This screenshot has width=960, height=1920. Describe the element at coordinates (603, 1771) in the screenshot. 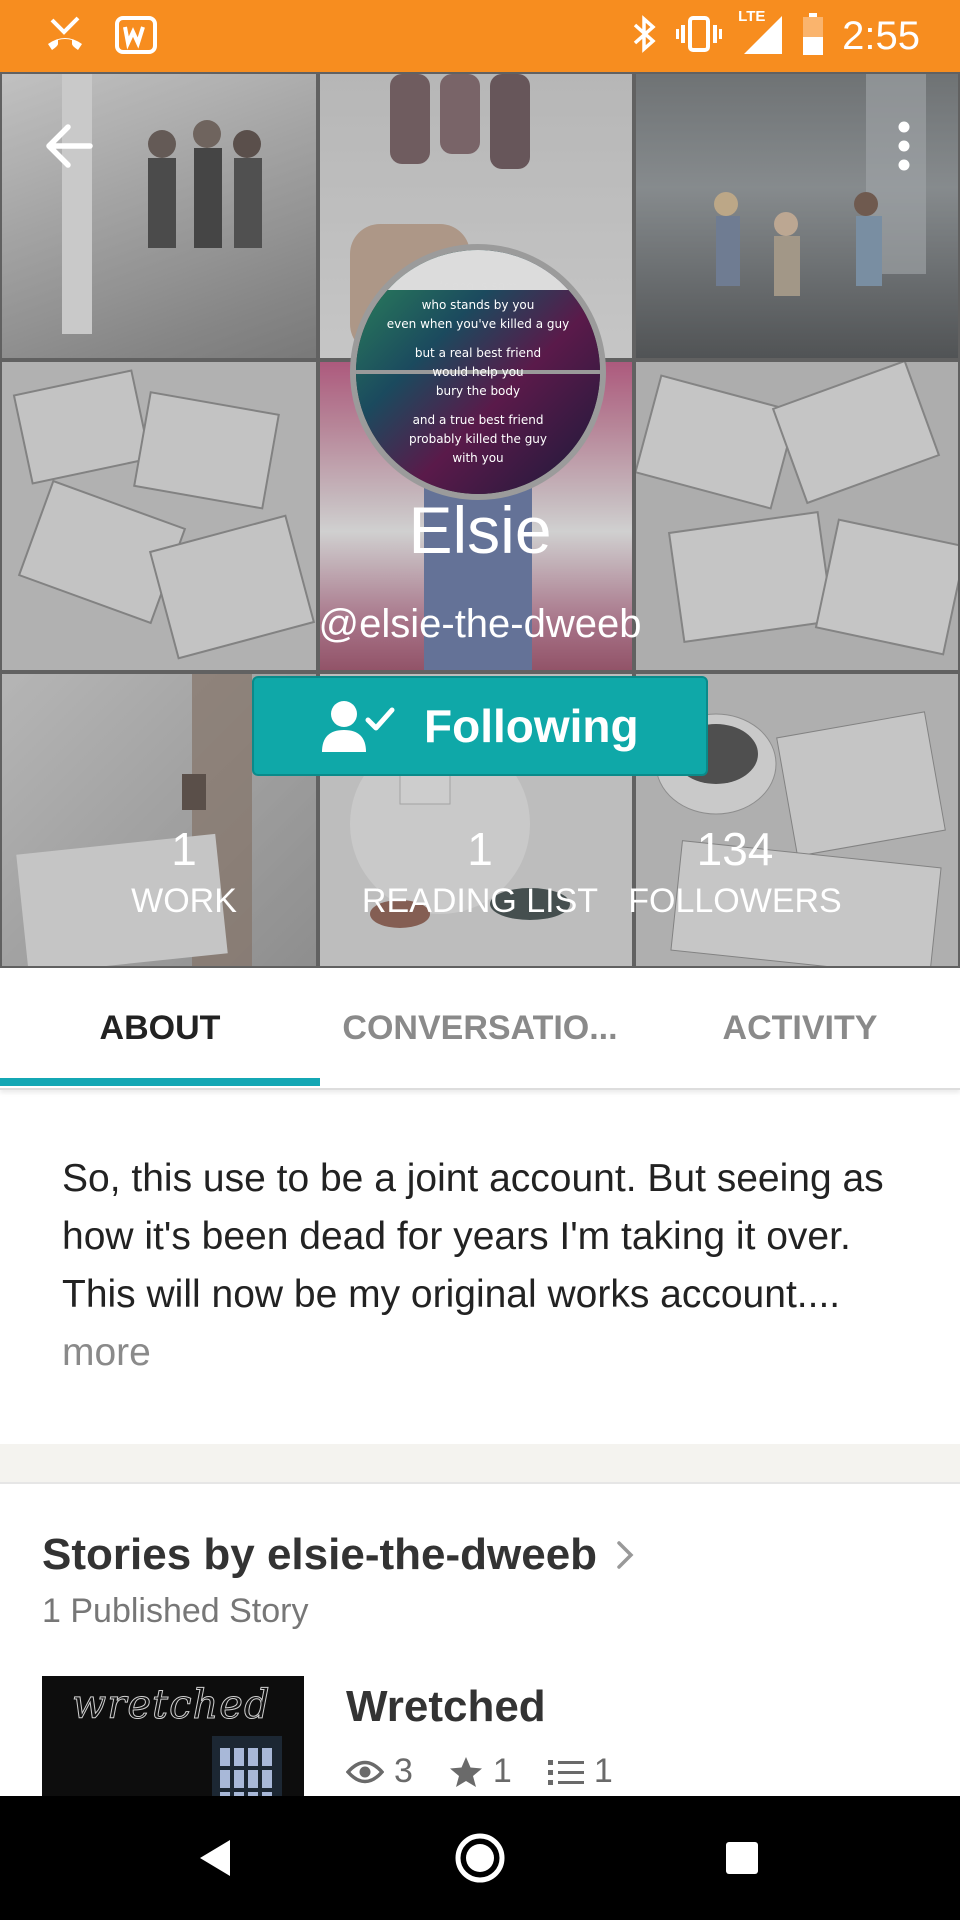

I see `parts-count: 1` at that location.